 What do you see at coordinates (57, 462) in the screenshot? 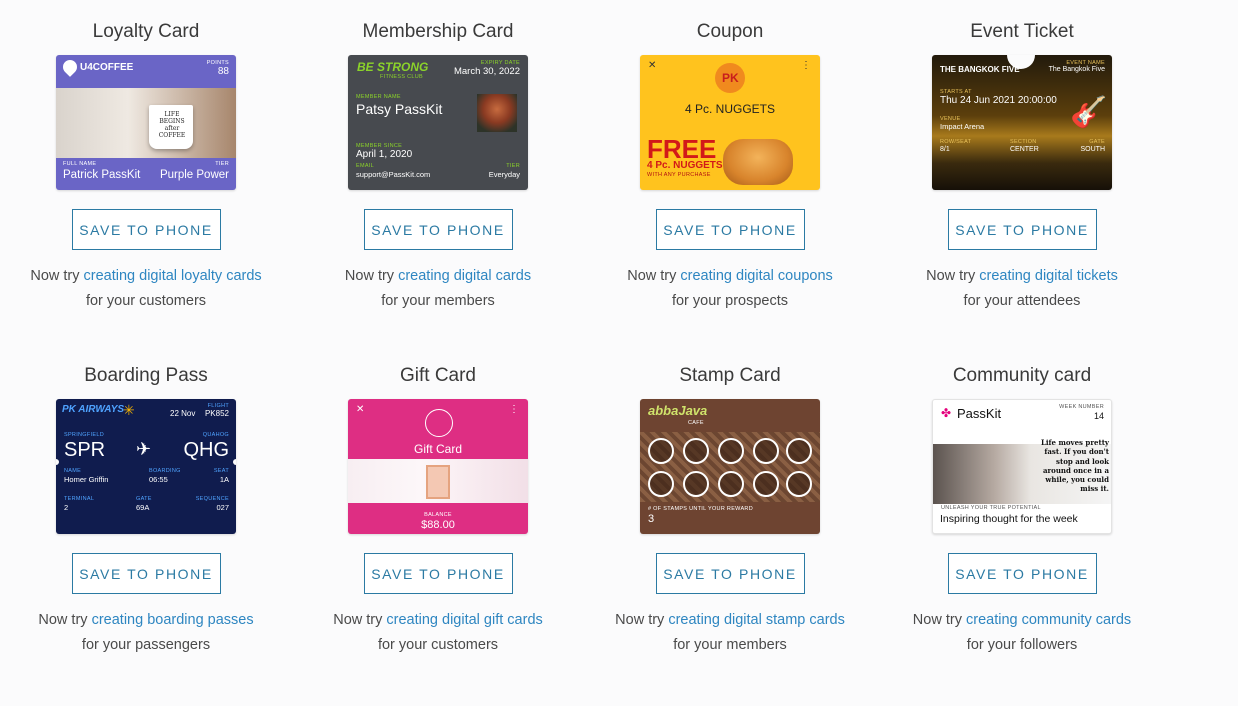
I see `ticket-notch-left` at bounding box center [57, 462].